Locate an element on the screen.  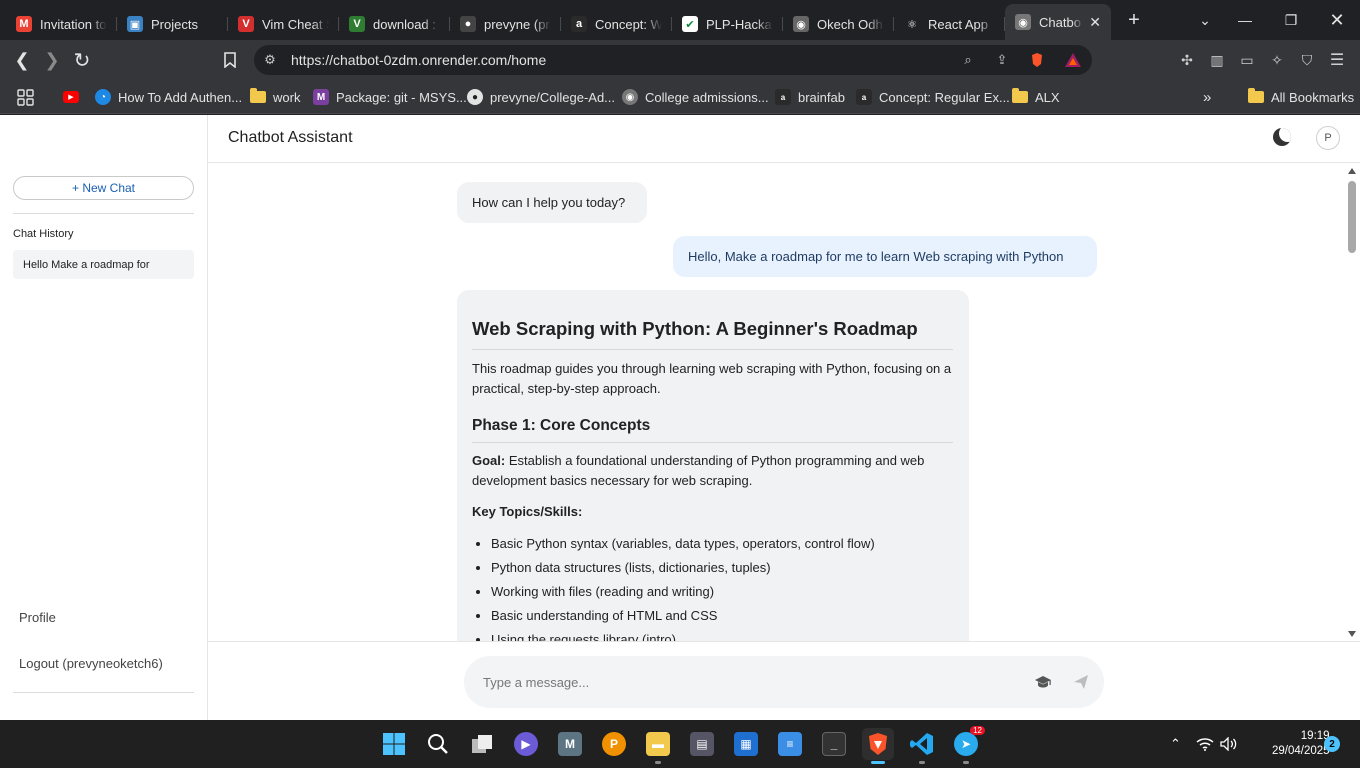
brave-rewards-icon is located at coordinates (1073, 60).